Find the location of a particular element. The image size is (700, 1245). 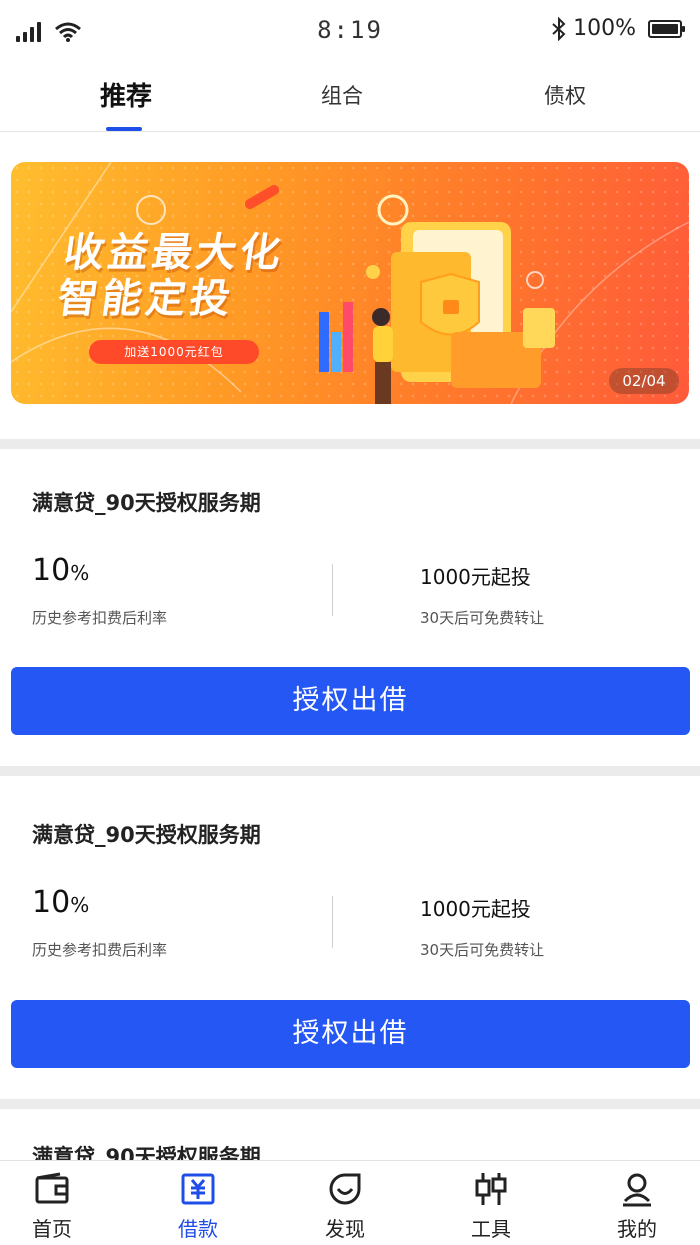

top-tabs: 推荐 组合 债权 is located at coordinates (350, 97).